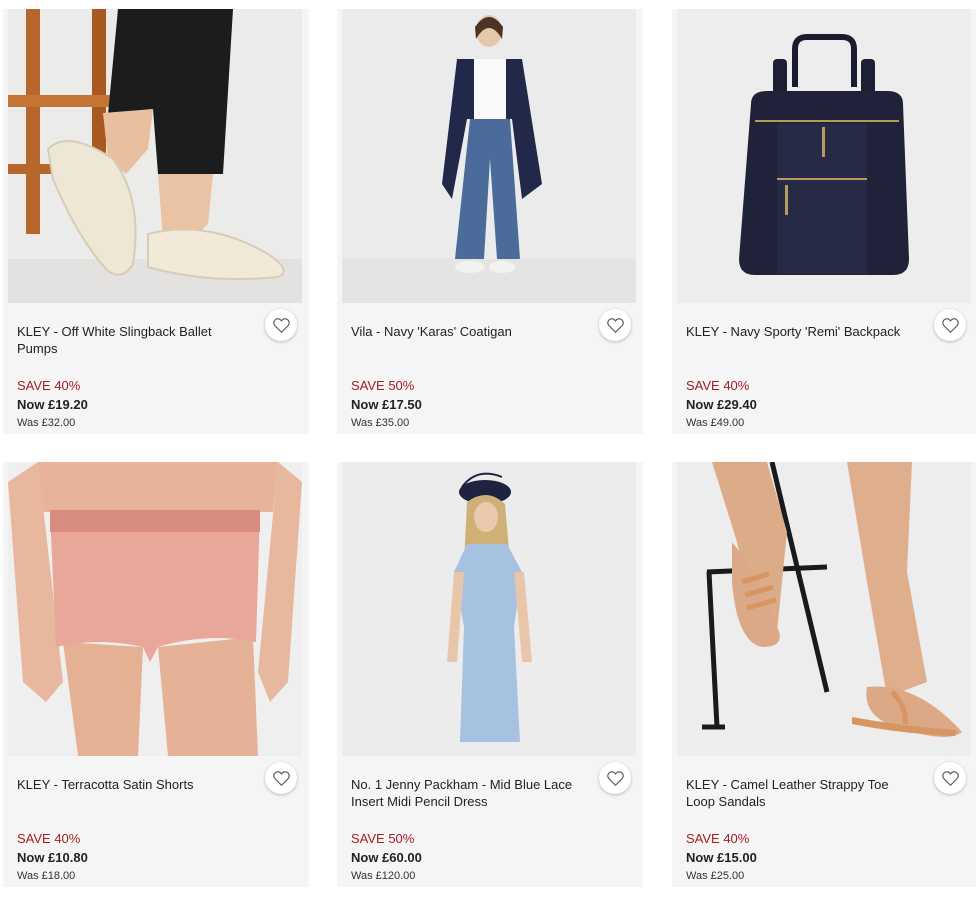 The height and width of the screenshot is (899, 976). Describe the element at coordinates (52, 857) in the screenshot. I see `current-price: Now £10.80` at that location.